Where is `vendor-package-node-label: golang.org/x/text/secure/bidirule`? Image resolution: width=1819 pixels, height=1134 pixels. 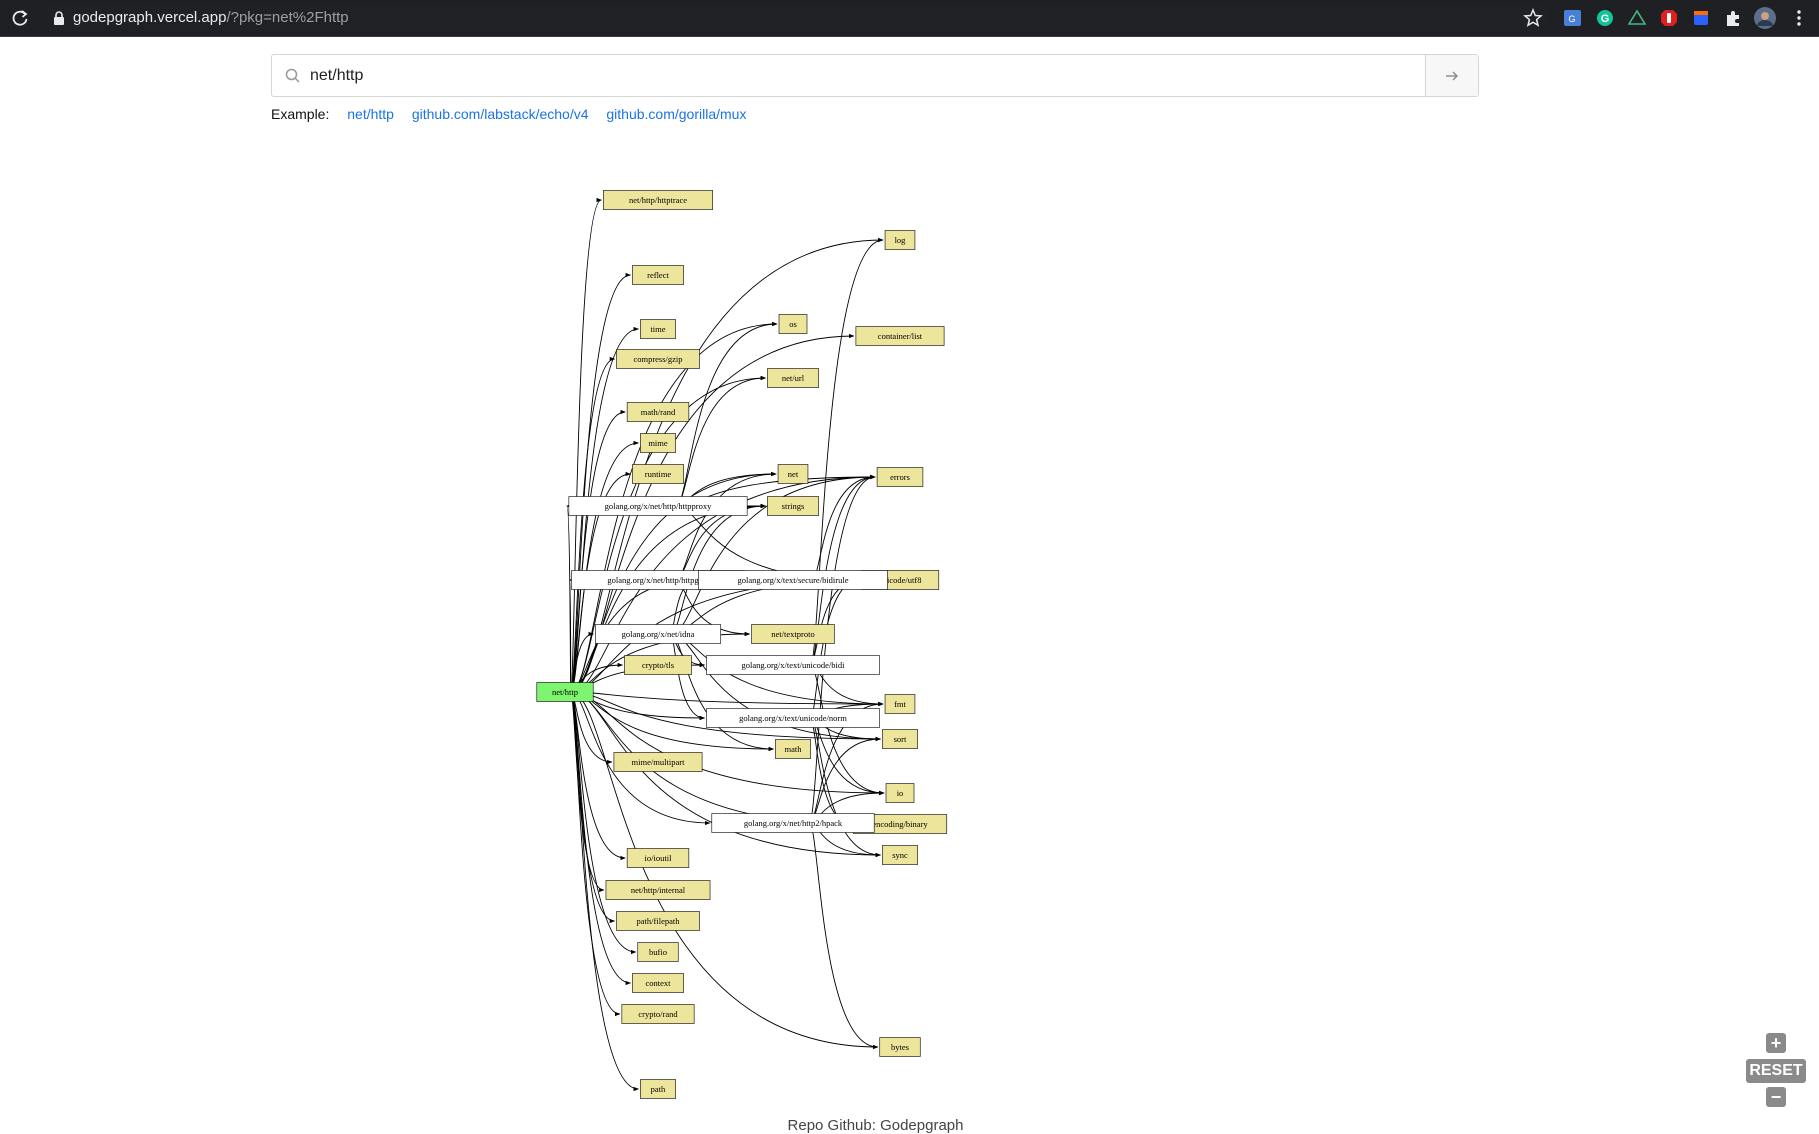
vendor-package-node-label: golang.org/x/text/secure/bidirule is located at coordinates (792, 580).